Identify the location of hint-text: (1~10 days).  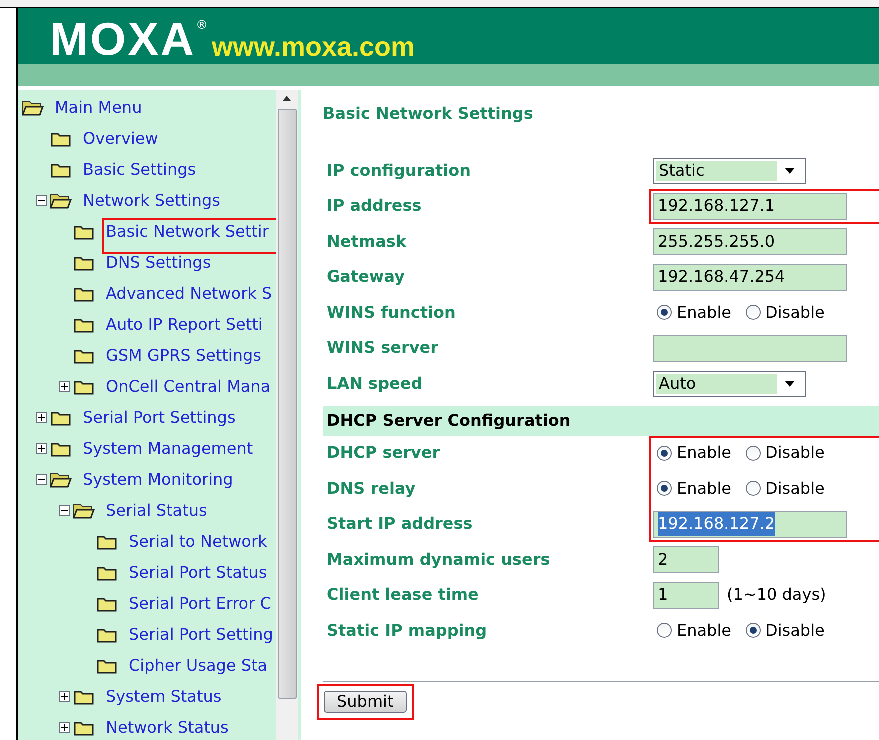
(776, 595).